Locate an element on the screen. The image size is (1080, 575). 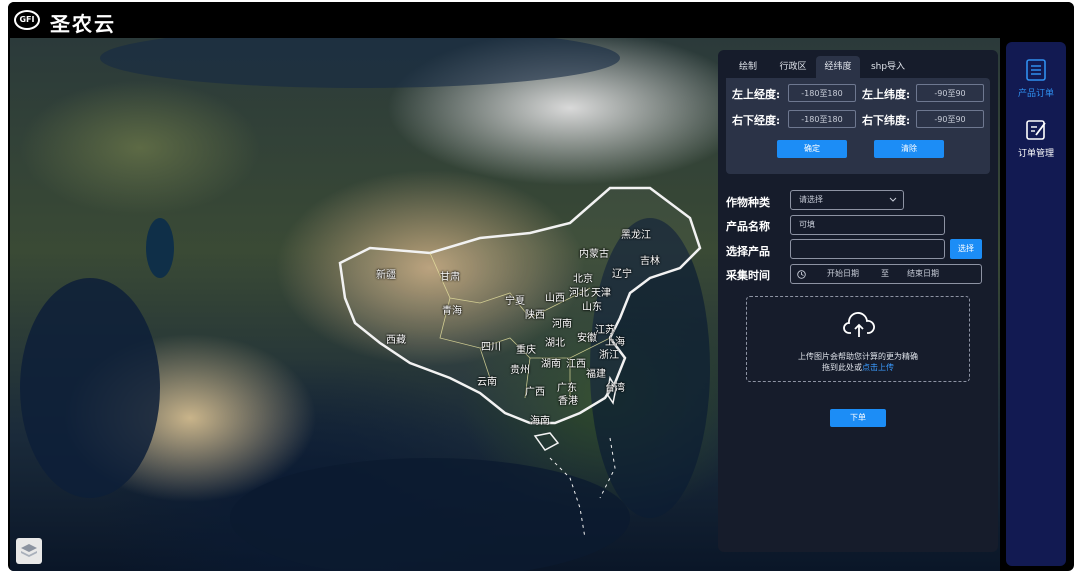
clear-button: 清除 is located at coordinates (909, 149).